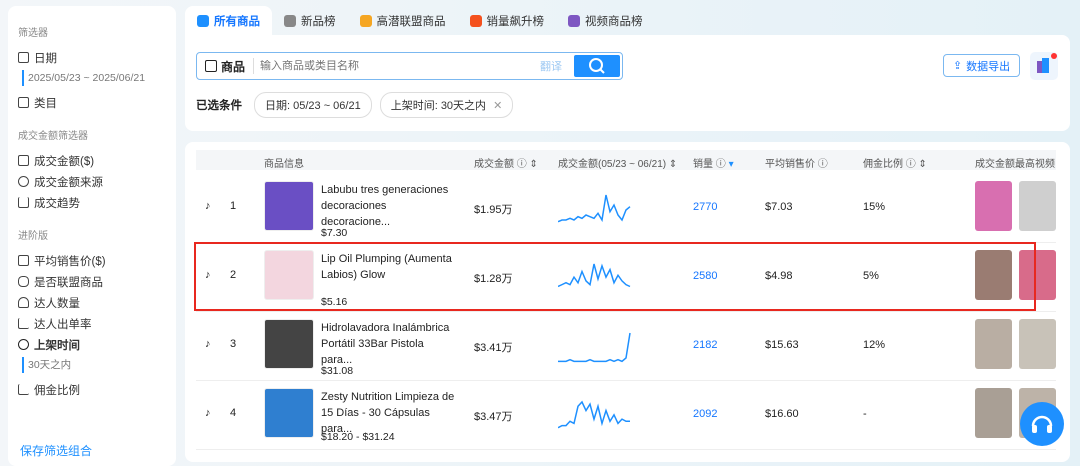 The height and width of the screenshot is (466, 1080). What do you see at coordinates (208, 206) in the screenshot?
I see `tiktok-icon: ♪` at bounding box center [208, 206].